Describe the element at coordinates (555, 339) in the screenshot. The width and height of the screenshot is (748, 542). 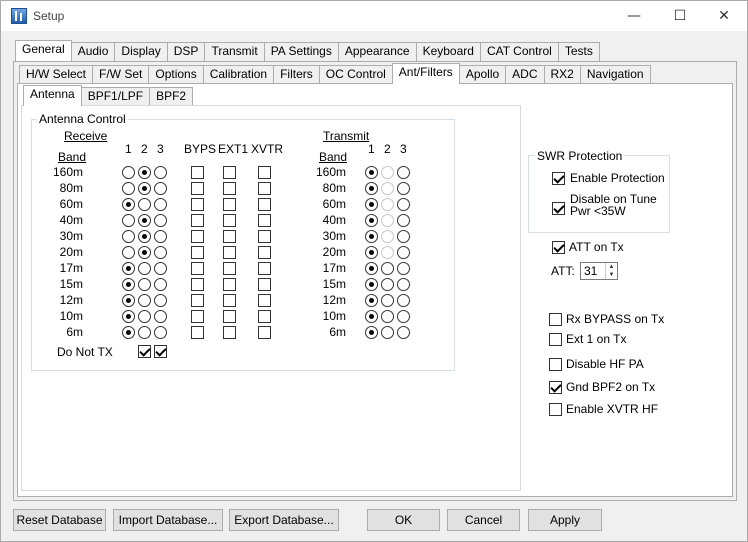
I see `ext-1-on-tx-checkbox` at that location.